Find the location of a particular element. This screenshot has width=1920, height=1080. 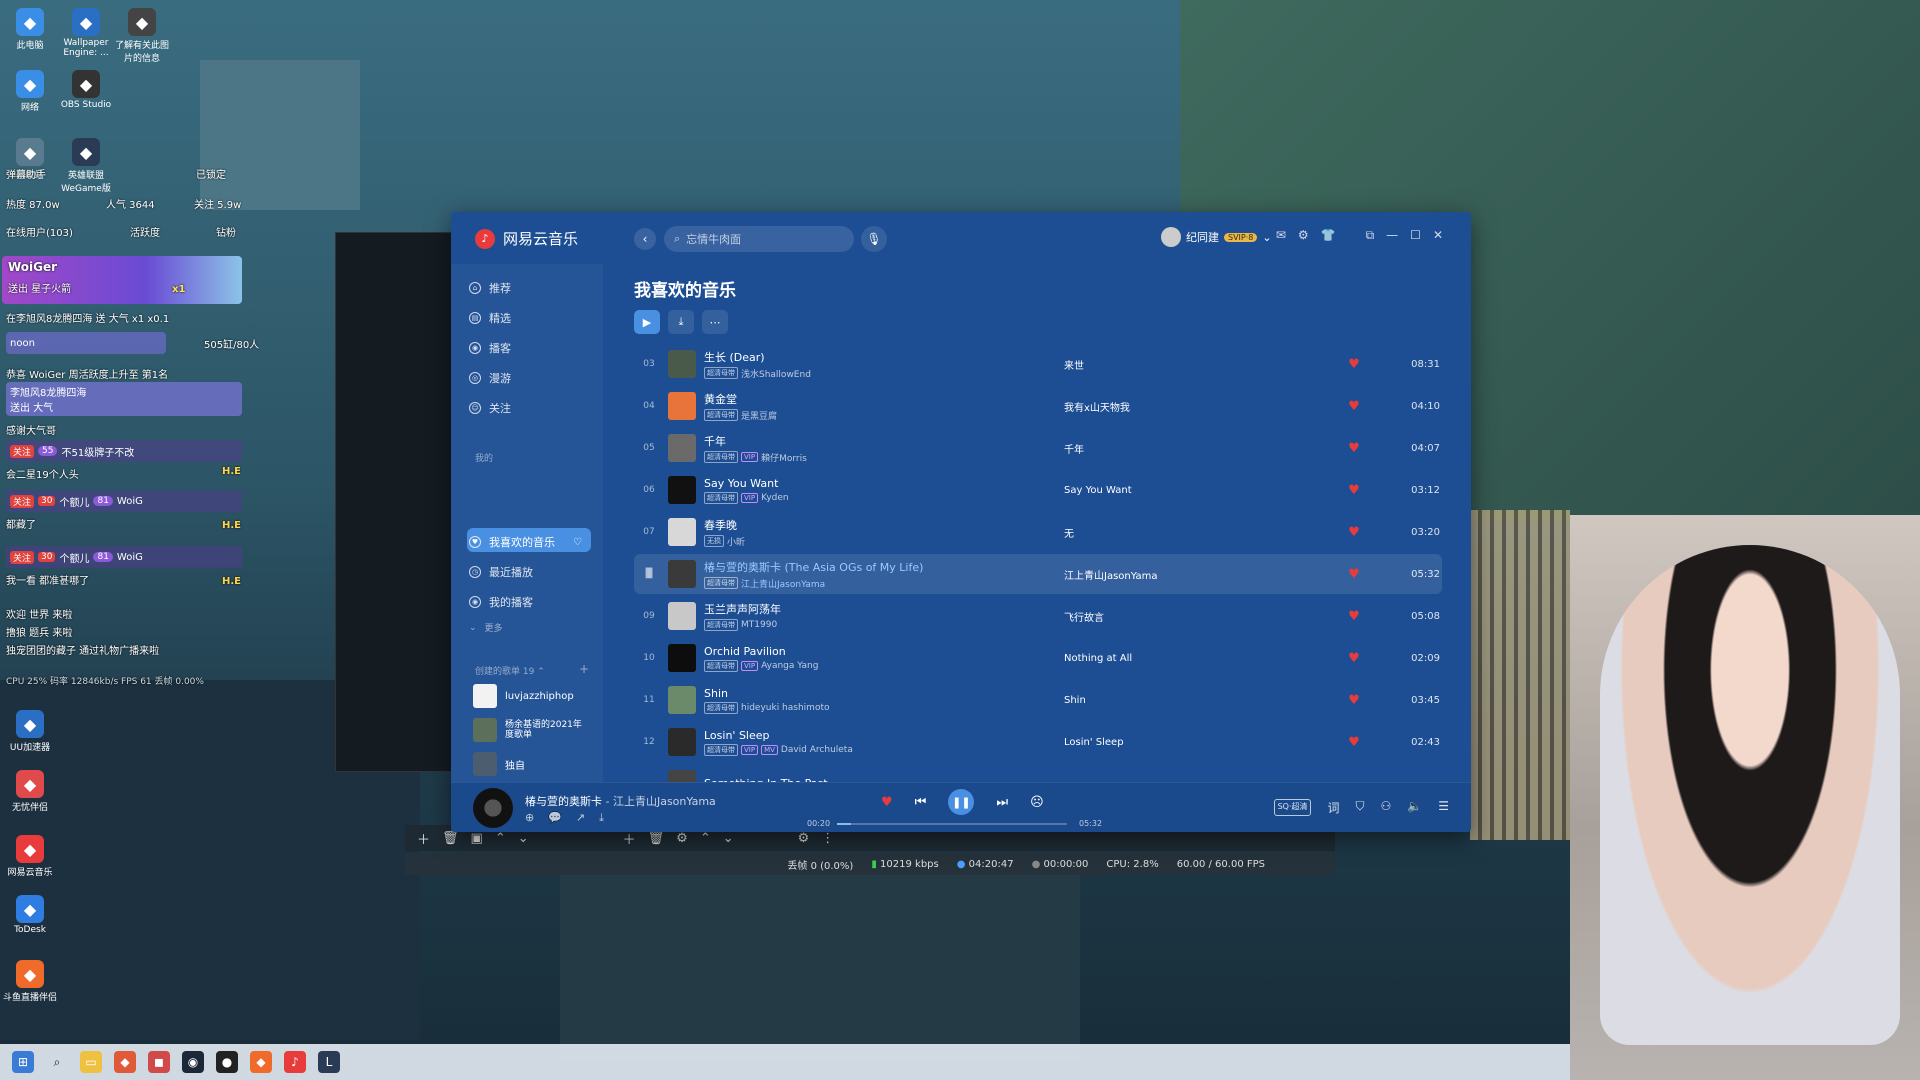

song-album: 飞行故言 is located at coordinates (1194, 616).